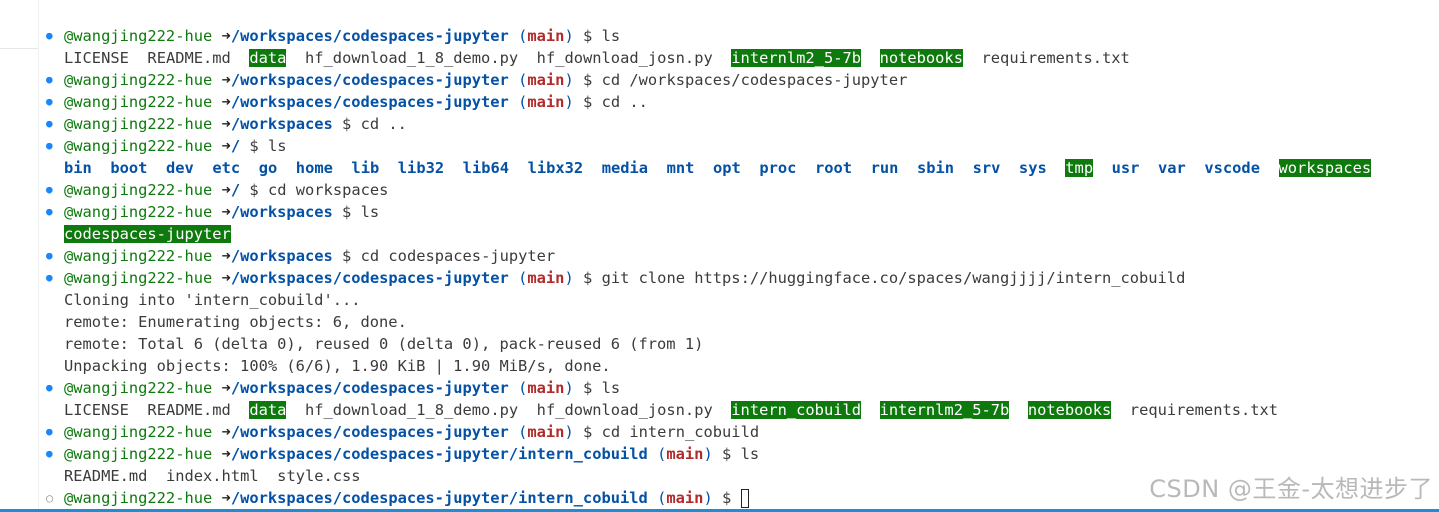  Describe the element at coordinates (681, 168) in the screenshot. I see `ls-dir-entry: mnt` at that location.